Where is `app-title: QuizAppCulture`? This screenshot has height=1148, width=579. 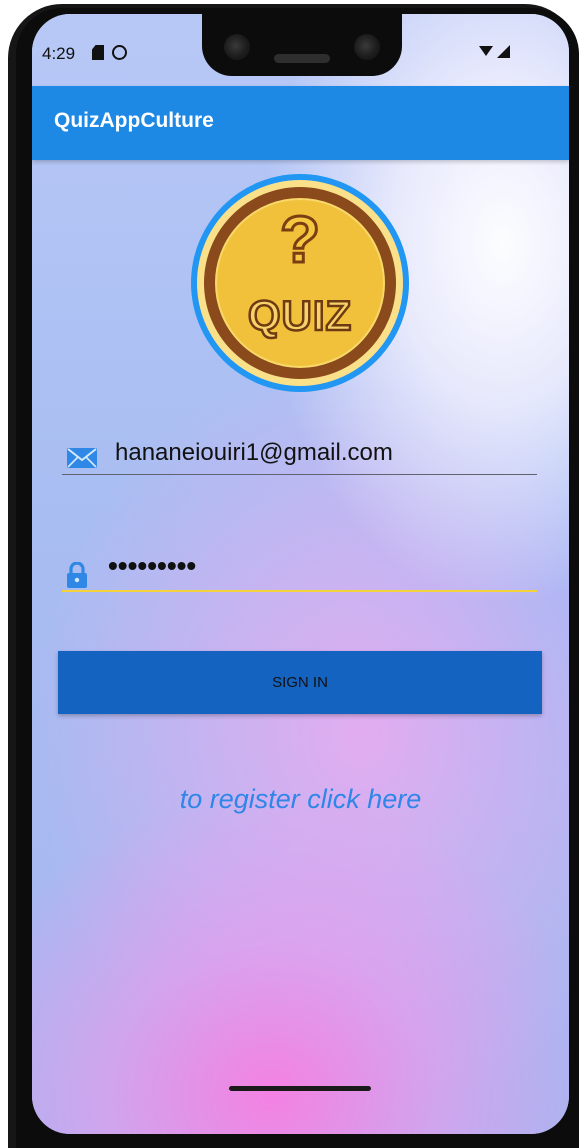 app-title: QuizAppCulture is located at coordinates (134, 120).